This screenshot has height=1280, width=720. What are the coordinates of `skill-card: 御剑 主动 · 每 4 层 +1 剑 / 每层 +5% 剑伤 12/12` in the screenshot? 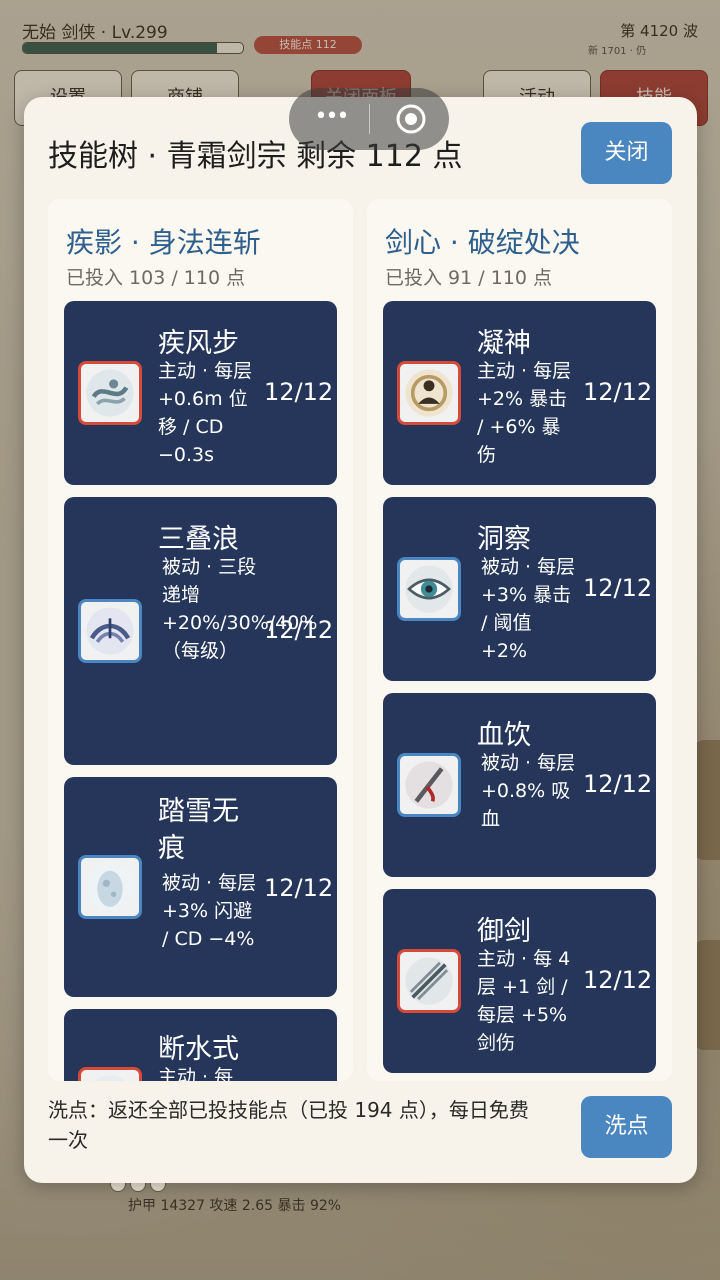 It's located at (519, 981).